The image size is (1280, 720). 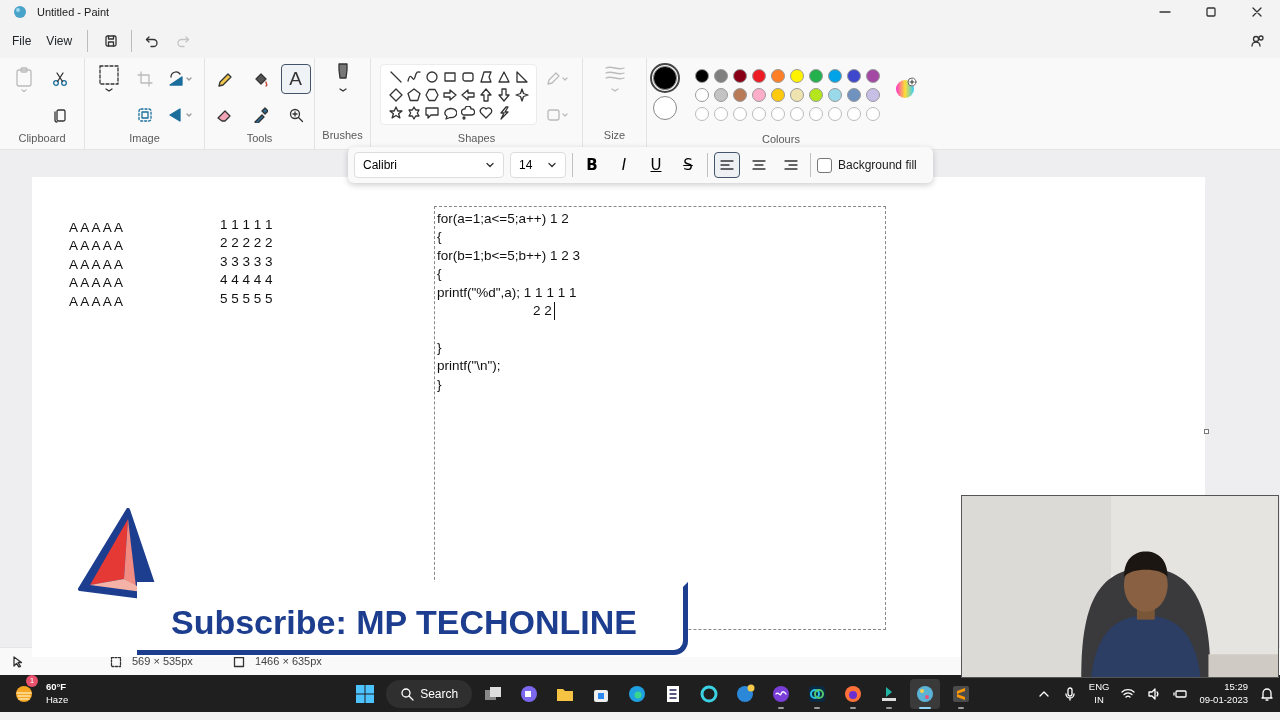 I want to click on ring-icon, so click(x=709, y=693).